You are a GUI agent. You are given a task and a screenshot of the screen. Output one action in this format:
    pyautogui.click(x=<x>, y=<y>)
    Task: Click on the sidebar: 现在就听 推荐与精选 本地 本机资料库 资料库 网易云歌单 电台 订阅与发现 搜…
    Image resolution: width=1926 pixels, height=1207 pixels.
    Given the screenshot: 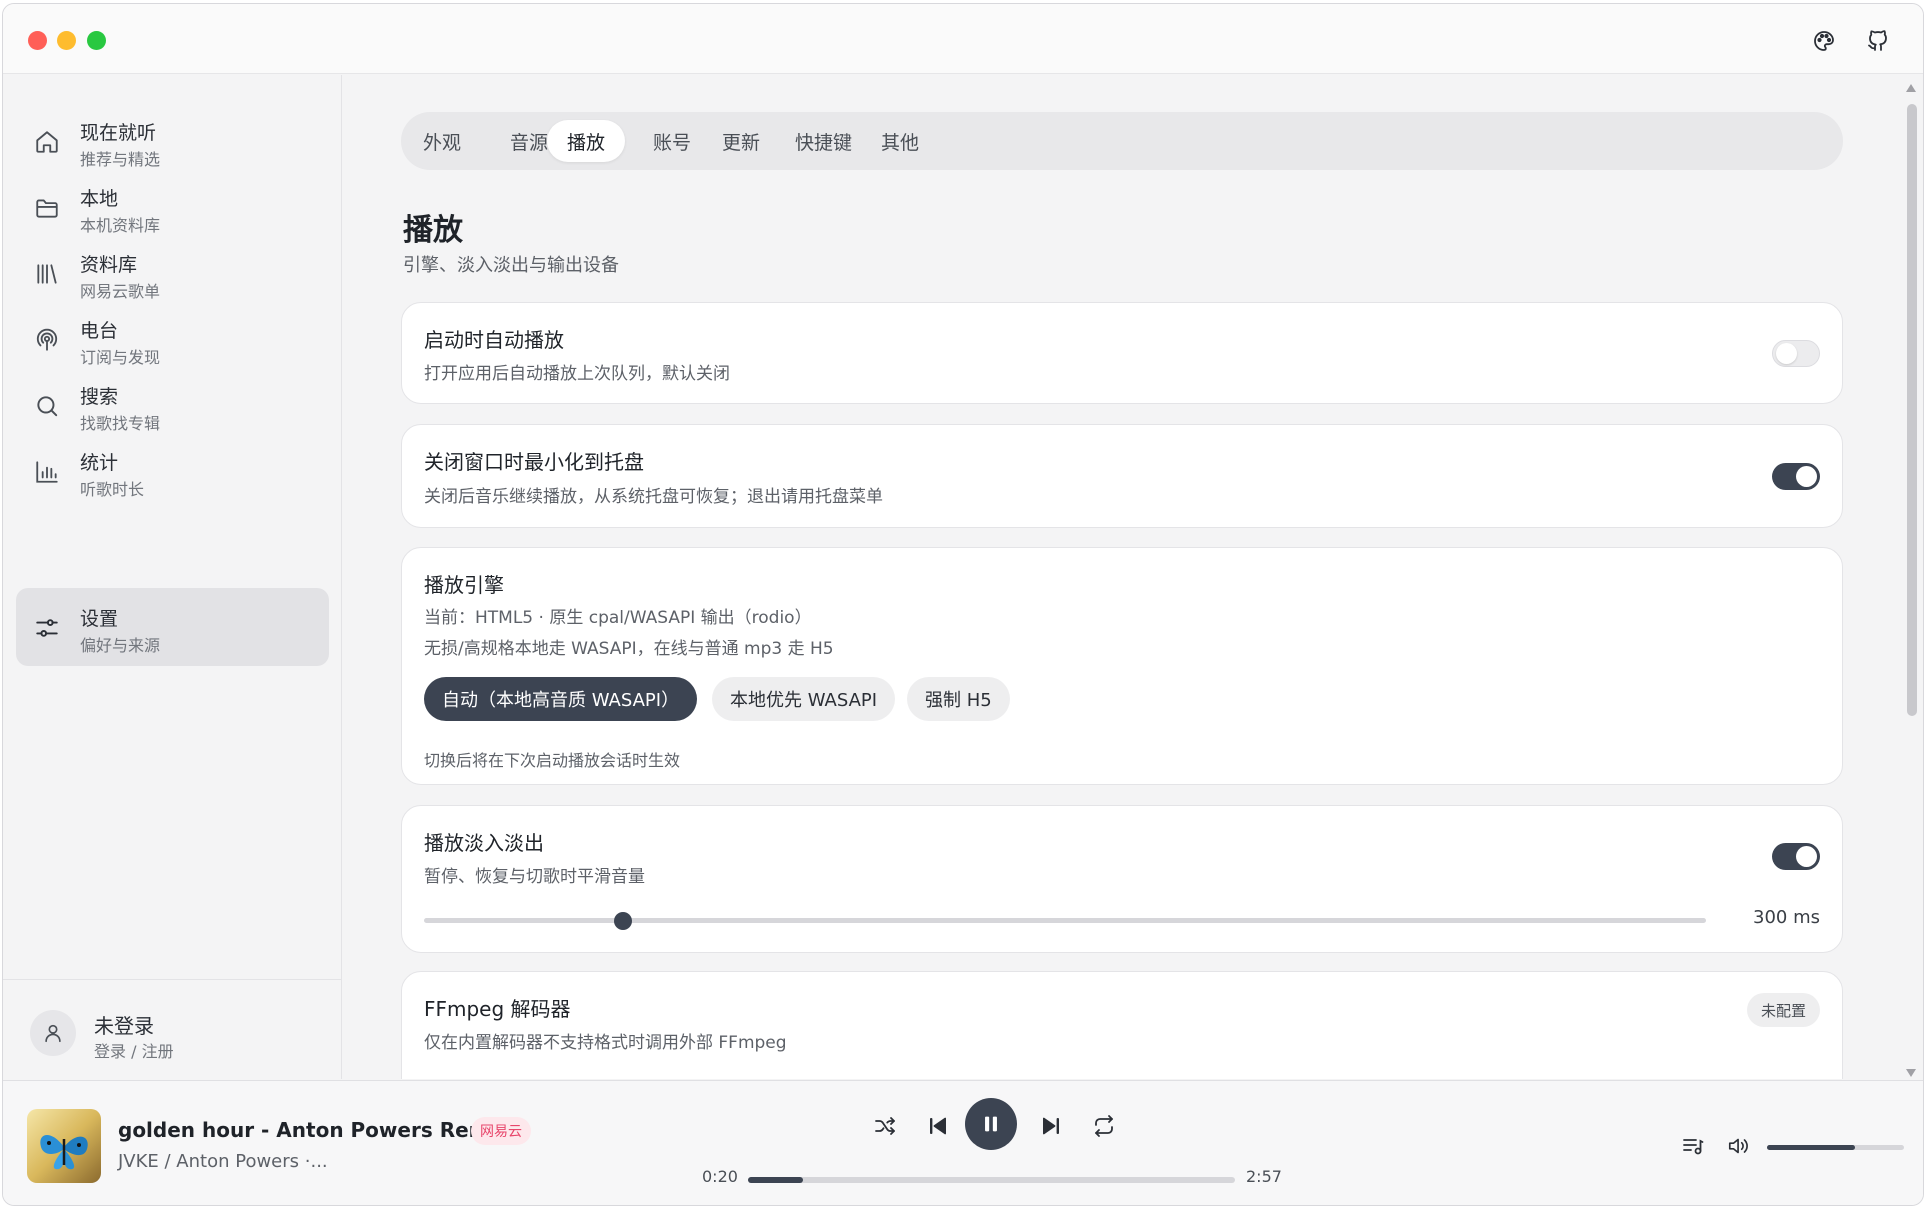 What is the action you would take?
    pyautogui.click(x=172, y=577)
    